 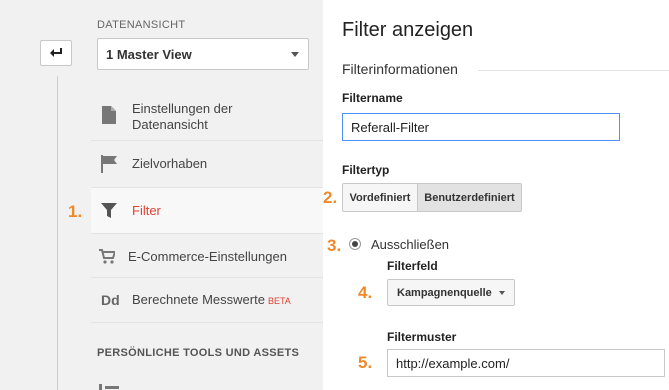 What do you see at coordinates (330, 197) in the screenshot?
I see `step-marker-2: 2.` at bounding box center [330, 197].